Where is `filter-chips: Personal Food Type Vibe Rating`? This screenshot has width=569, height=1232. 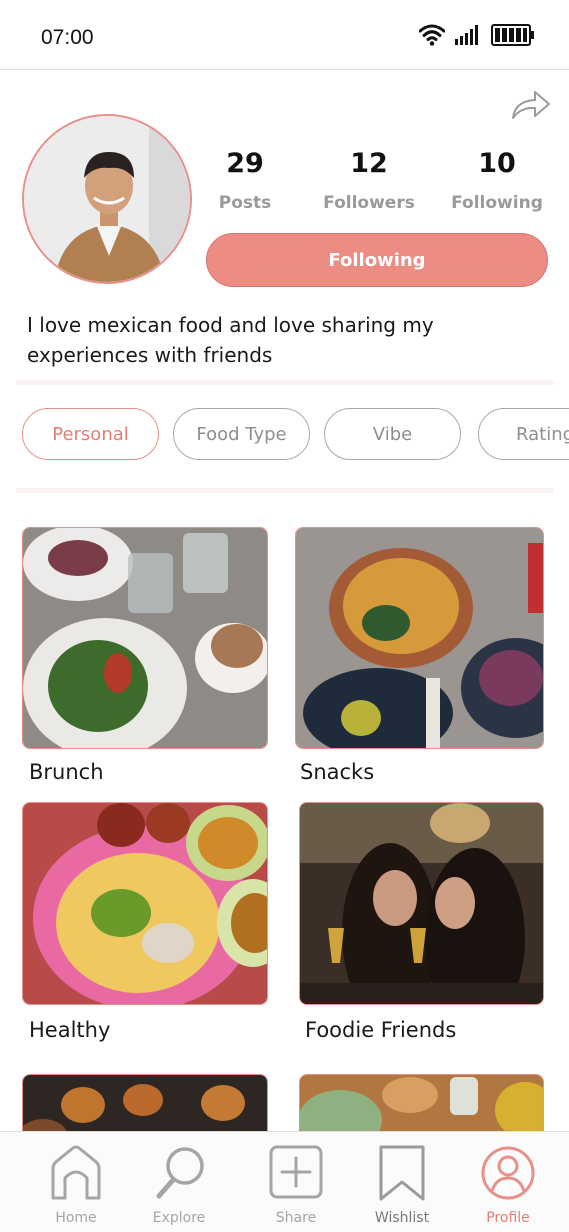 filter-chips: Personal Food Type Vibe Rating is located at coordinates (295, 435).